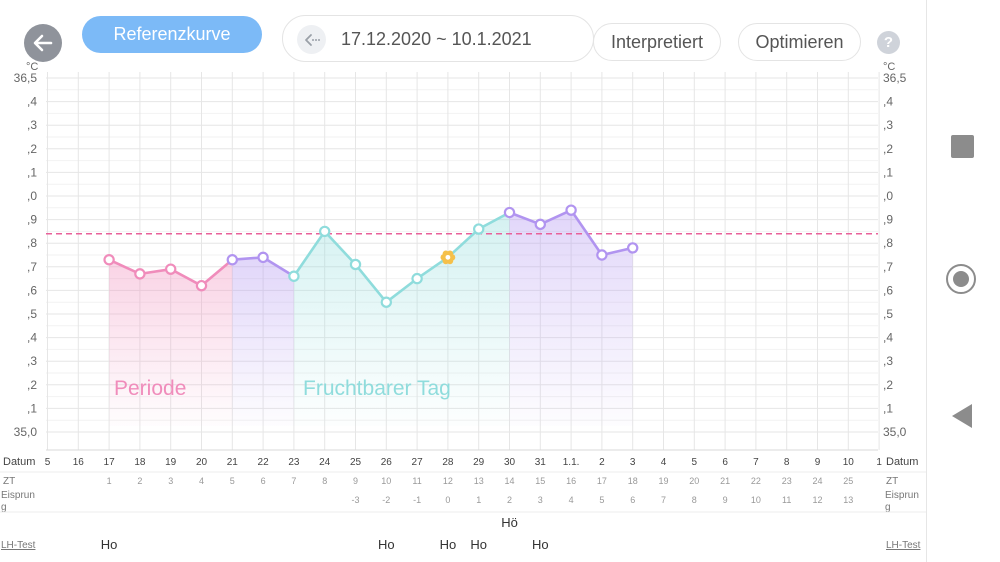 The width and height of the screenshot is (1000, 562). Describe the element at coordinates (962, 146) in the screenshot. I see `square-icon` at that location.